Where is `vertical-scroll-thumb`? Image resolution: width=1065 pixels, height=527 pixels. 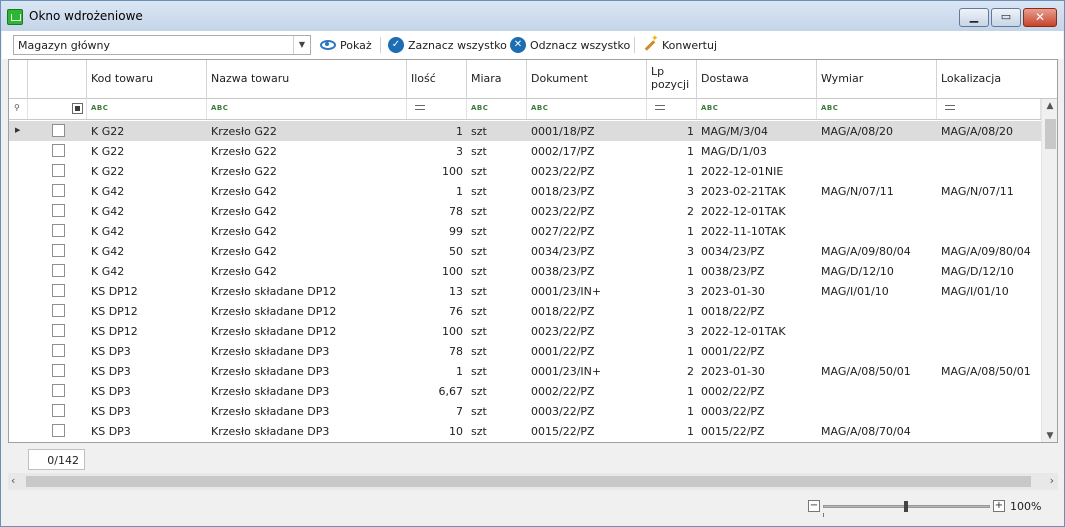 vertical-scroll-thumb is located at coordinates (1050, 134).